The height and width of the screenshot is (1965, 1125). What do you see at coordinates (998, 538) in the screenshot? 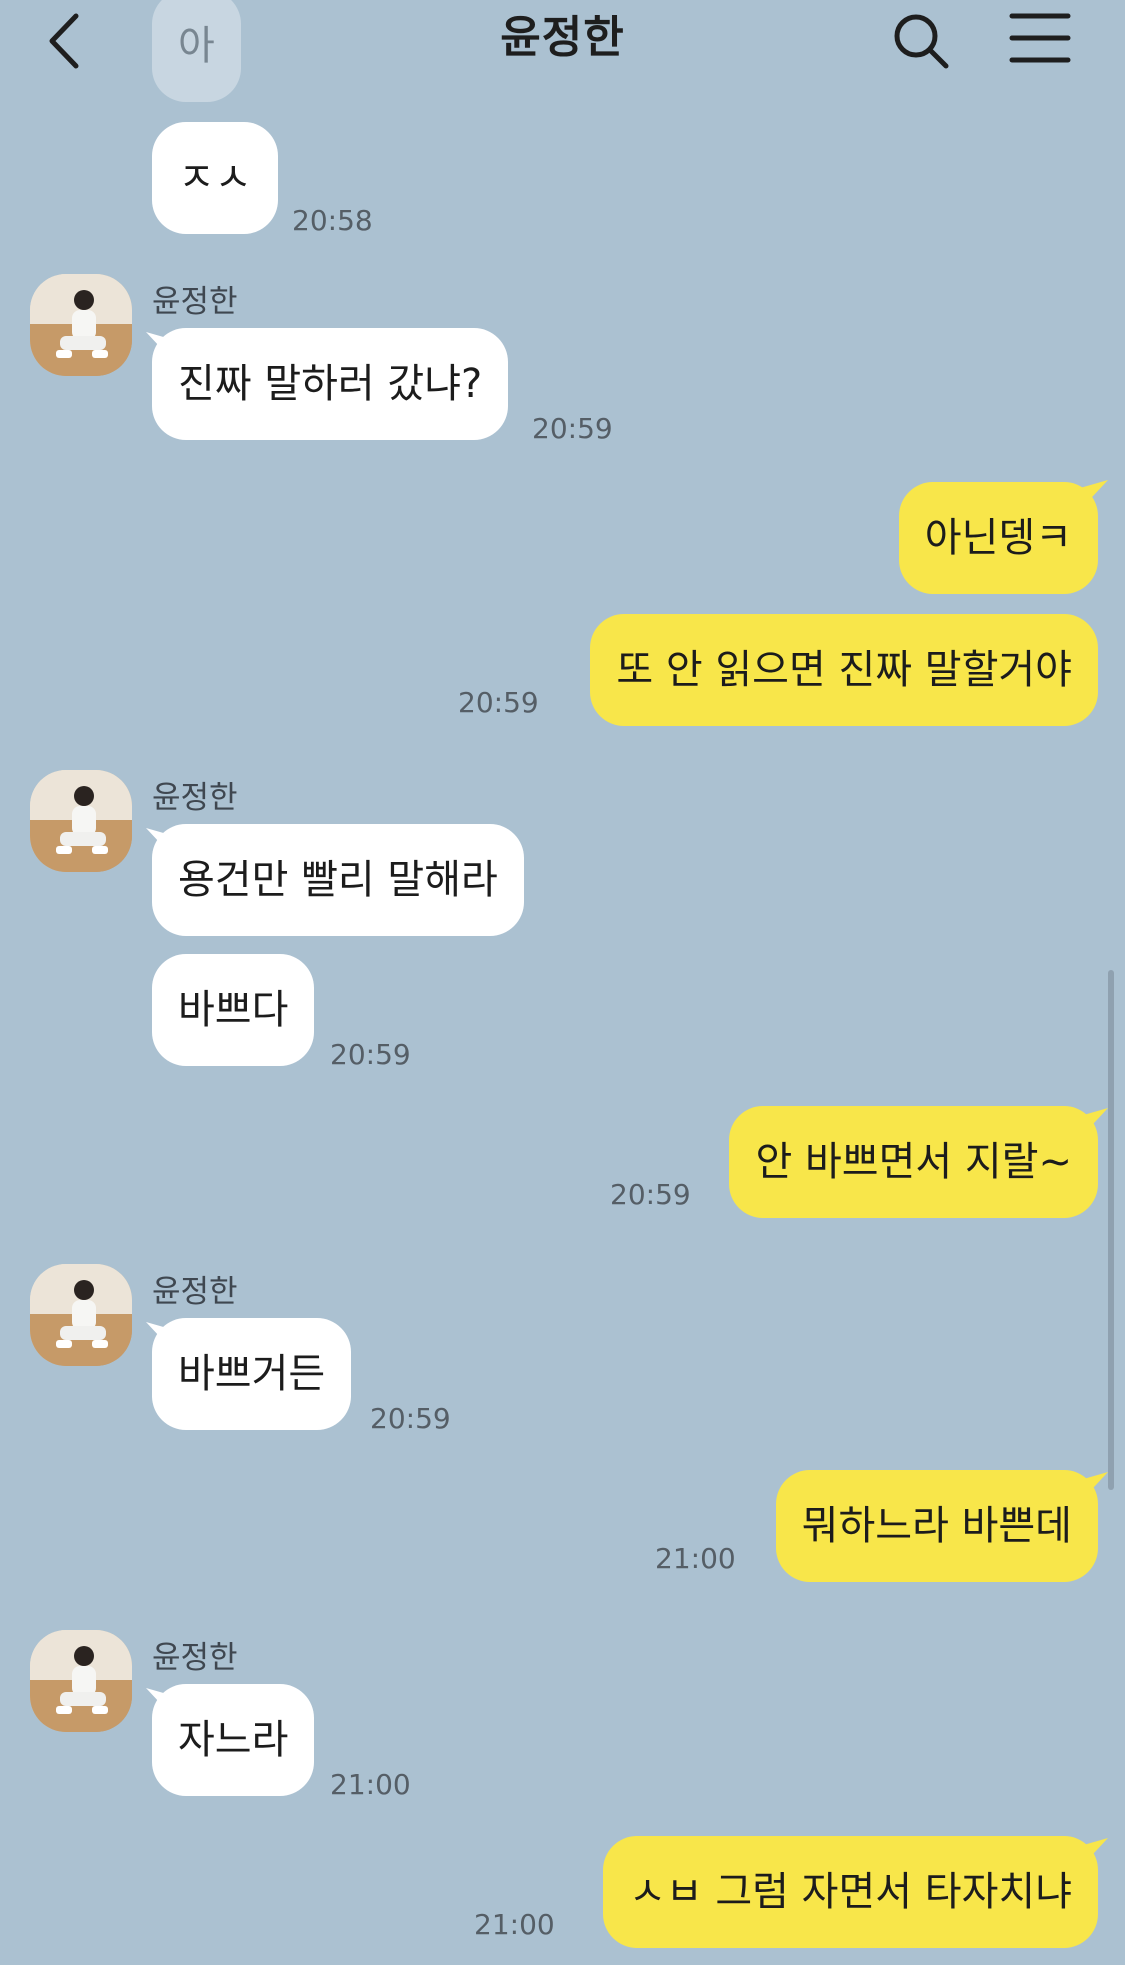
I see `message-bubble-outgoing: 아닌뎅ㅋ` at bounding box center [998, 538].